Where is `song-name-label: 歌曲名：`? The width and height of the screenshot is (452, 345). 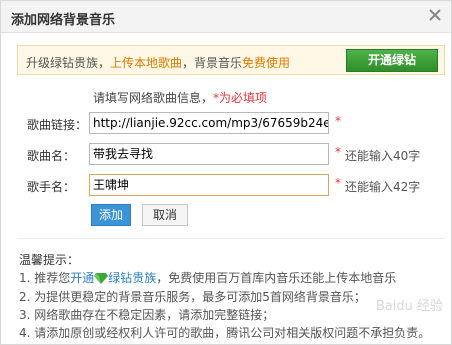
song-name-label: 歌曲名： is located at coordinates (51, 156).